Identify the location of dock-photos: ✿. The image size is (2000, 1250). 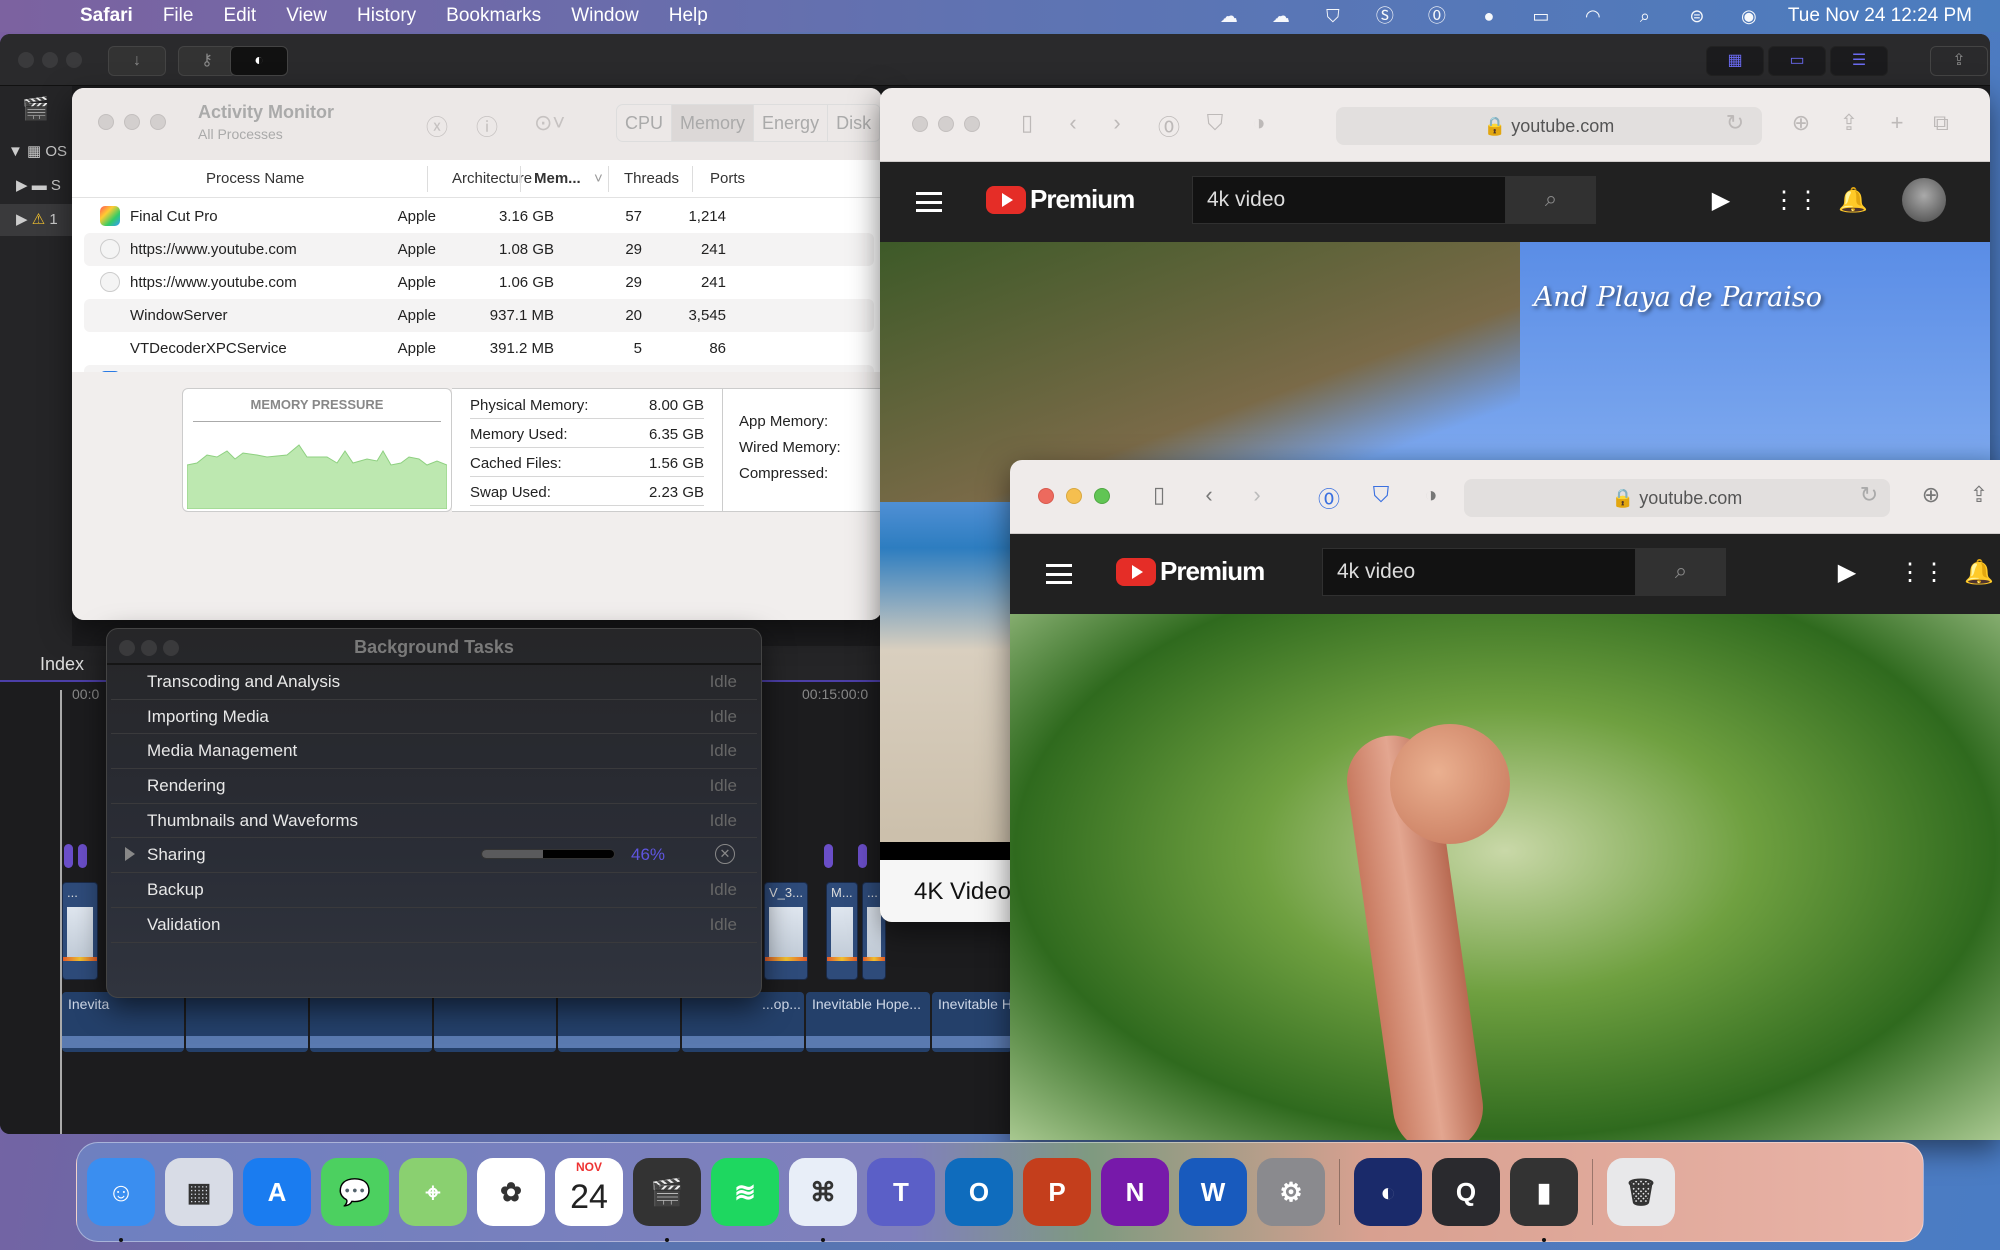
(511, 1192).